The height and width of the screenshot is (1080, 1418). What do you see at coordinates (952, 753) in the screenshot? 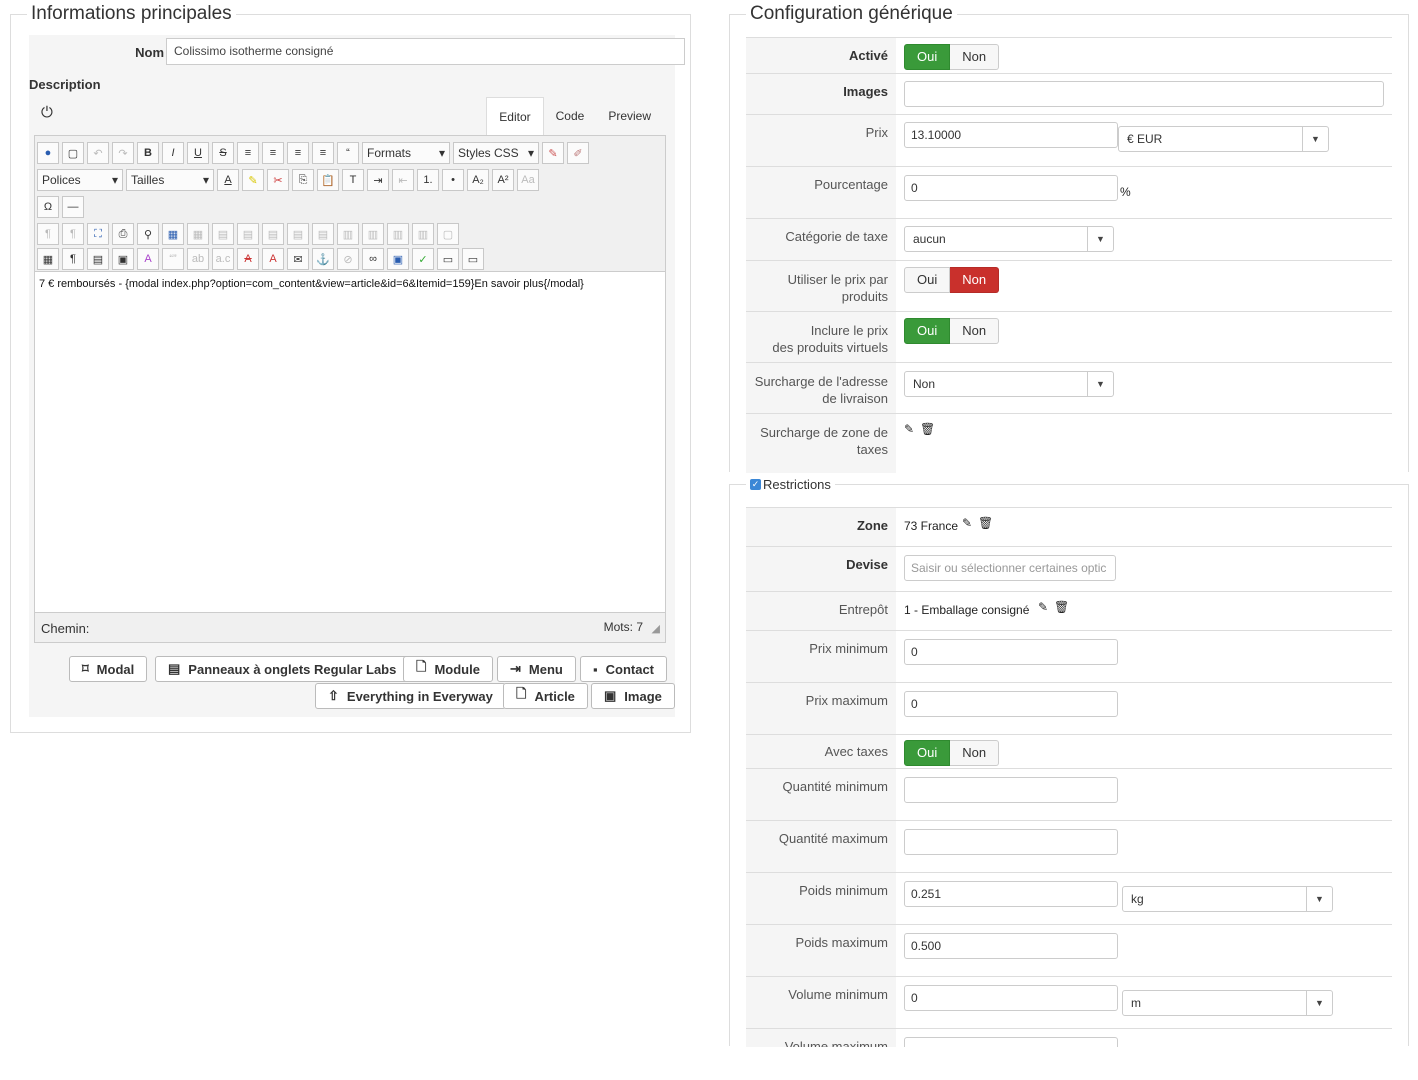
I see `with-taxes-toggle: Oui Non` at bounding box center [952, 753].